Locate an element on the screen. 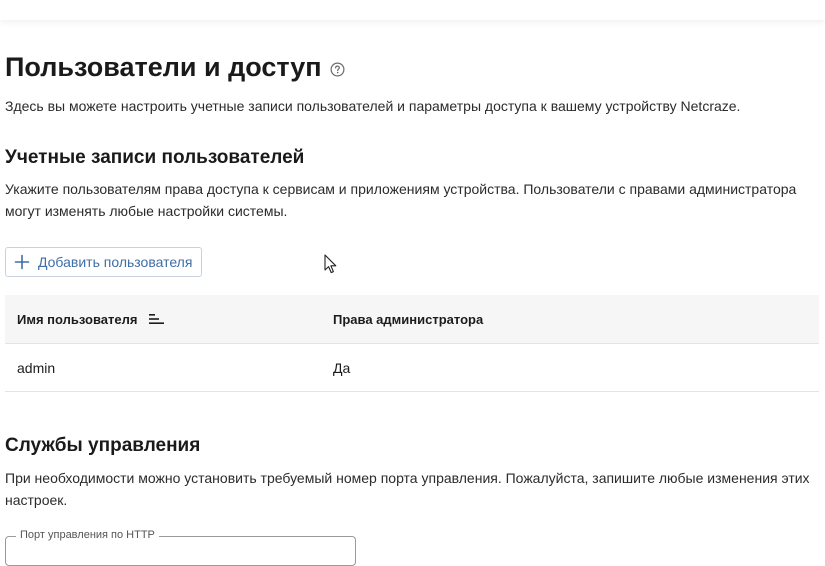  sort-icon is located at coordinates (157, 319).